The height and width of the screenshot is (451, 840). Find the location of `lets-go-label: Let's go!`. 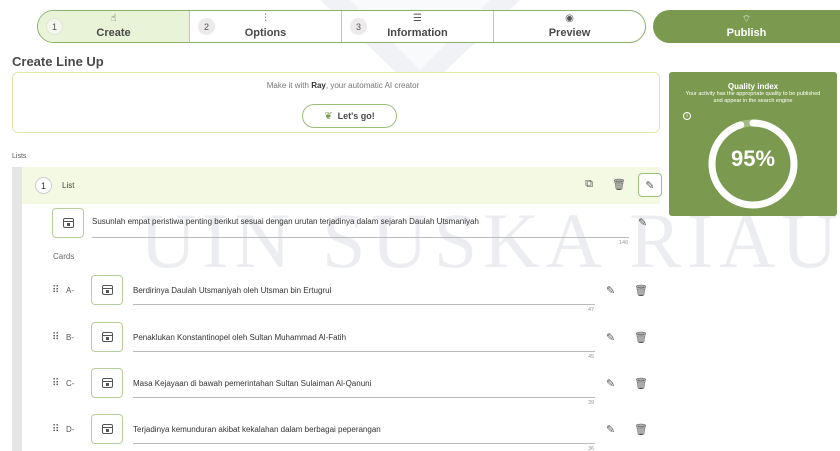

lets-go-label: Let's go! is located at coordinates (356, 116).